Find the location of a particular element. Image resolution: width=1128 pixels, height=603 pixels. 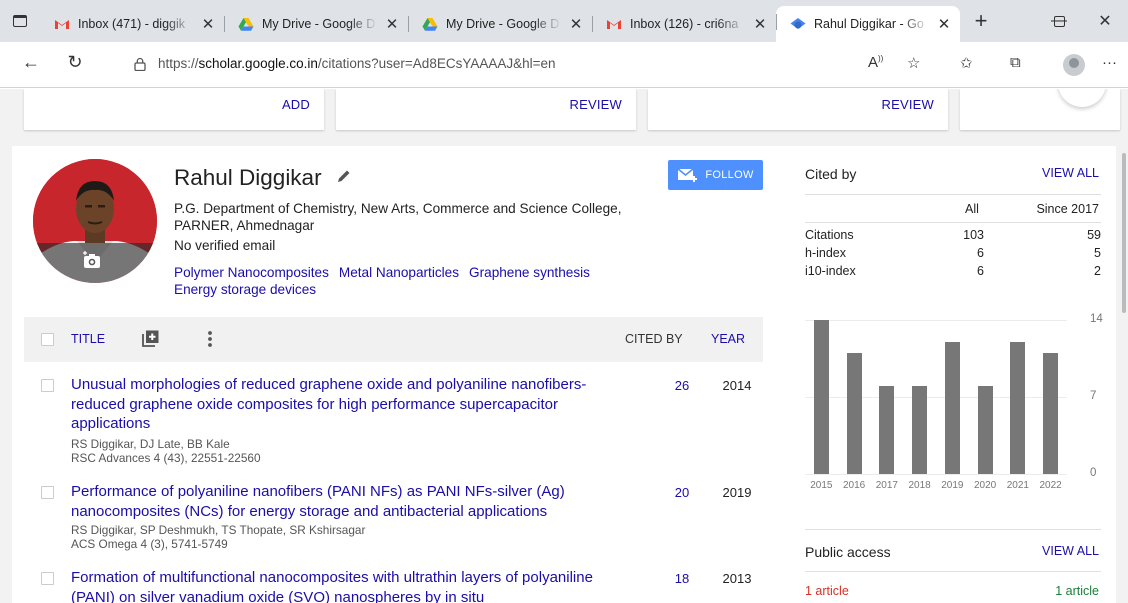

browser-tab: Inbox (471) - diggik ✕ is located at coordinates (132, 24).